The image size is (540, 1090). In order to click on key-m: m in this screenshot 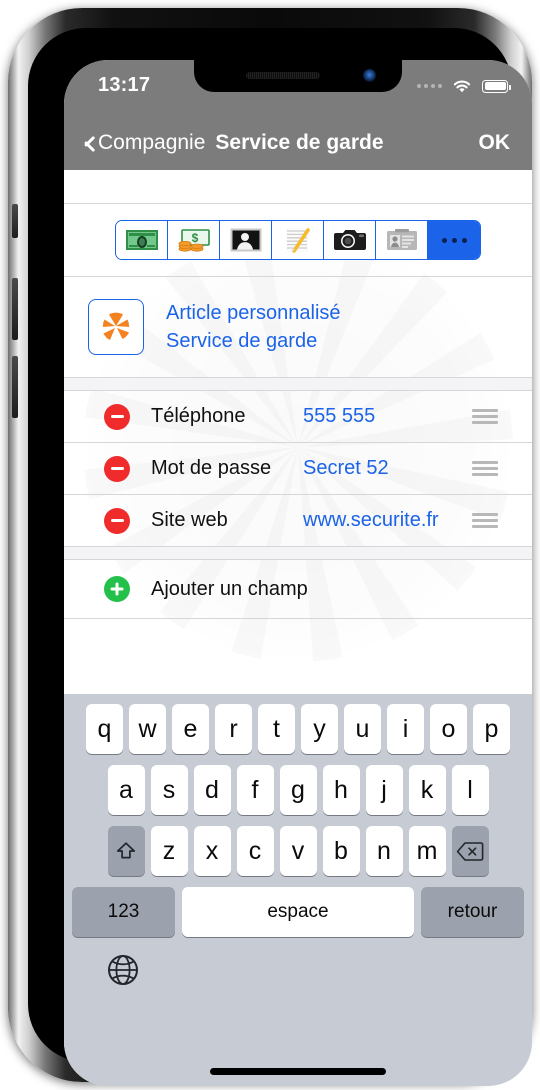, I will do `click(427, 851)`.